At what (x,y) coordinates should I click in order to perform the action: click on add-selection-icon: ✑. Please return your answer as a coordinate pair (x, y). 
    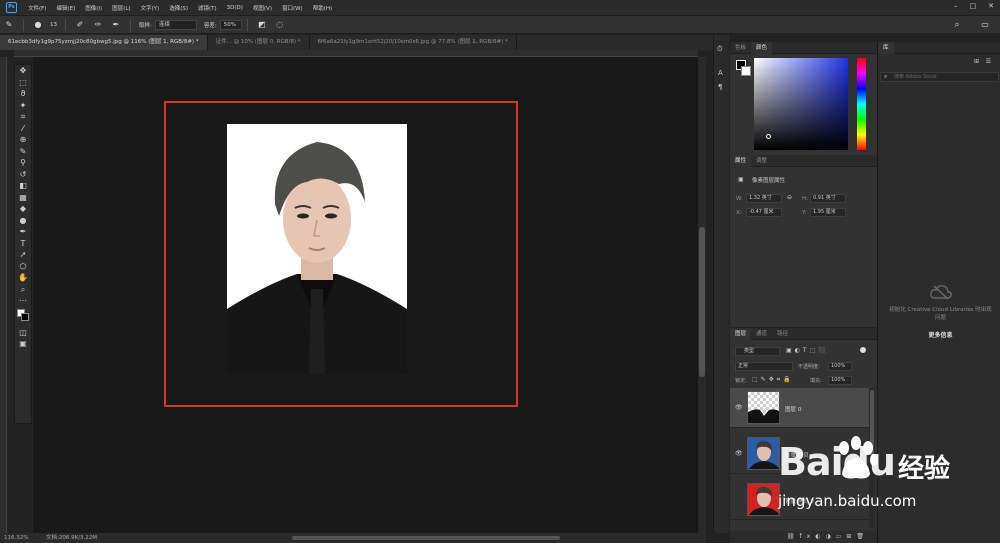
    Looking at the image, I should click on (98, 25).